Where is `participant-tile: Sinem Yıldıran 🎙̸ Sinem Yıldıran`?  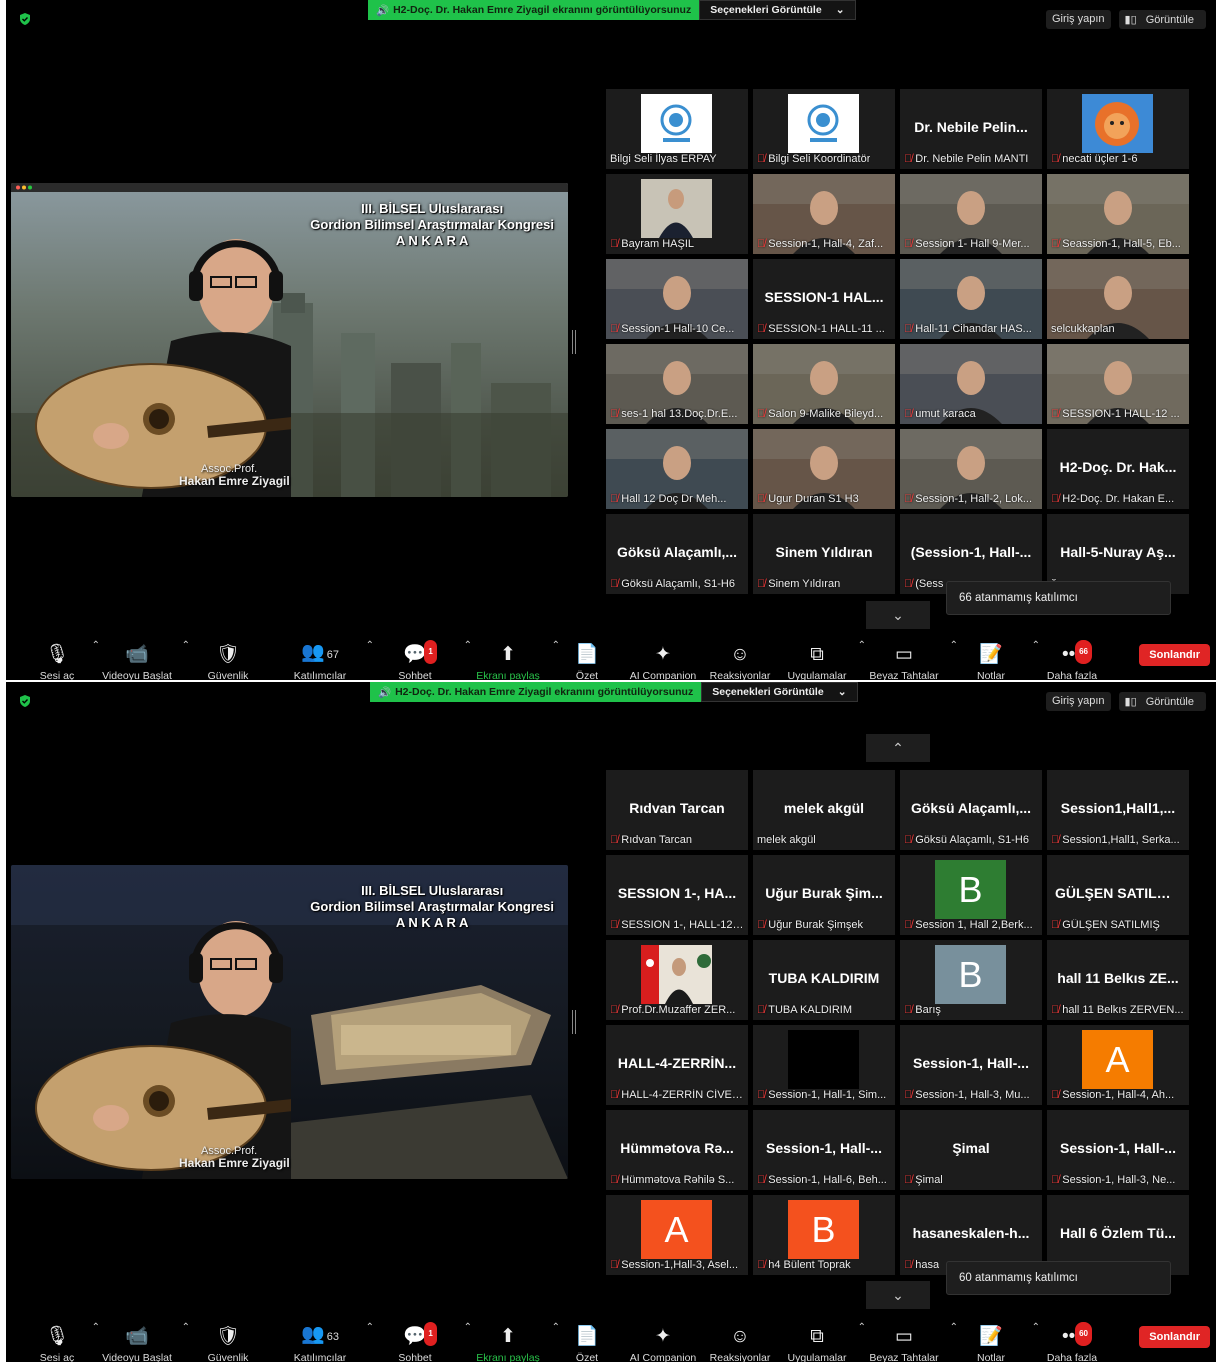 participant-tile: Sinem Yıldıran 🎙̸ Sinem Yıldıran is located at coordinates (824, 554).